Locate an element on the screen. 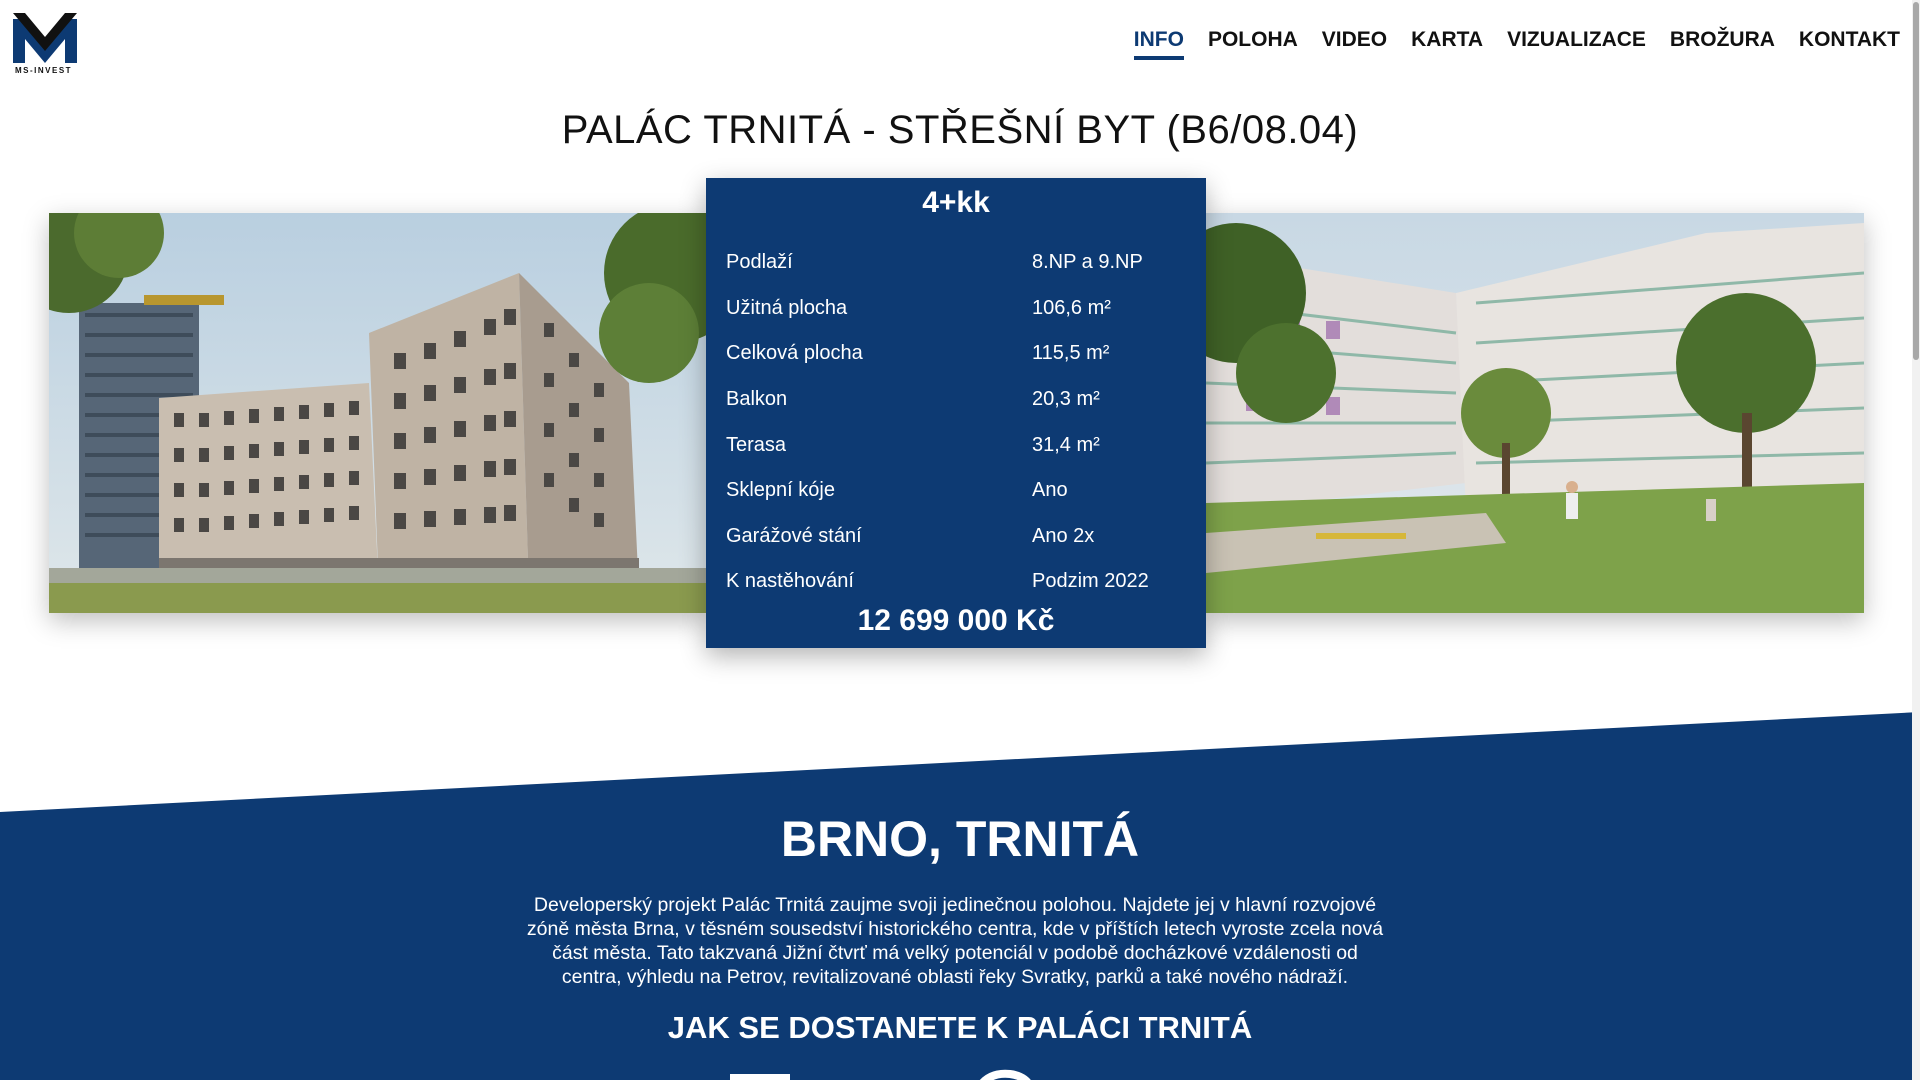  nav-item-brozura: BROŽURA is located at coordinates (1722, 43).